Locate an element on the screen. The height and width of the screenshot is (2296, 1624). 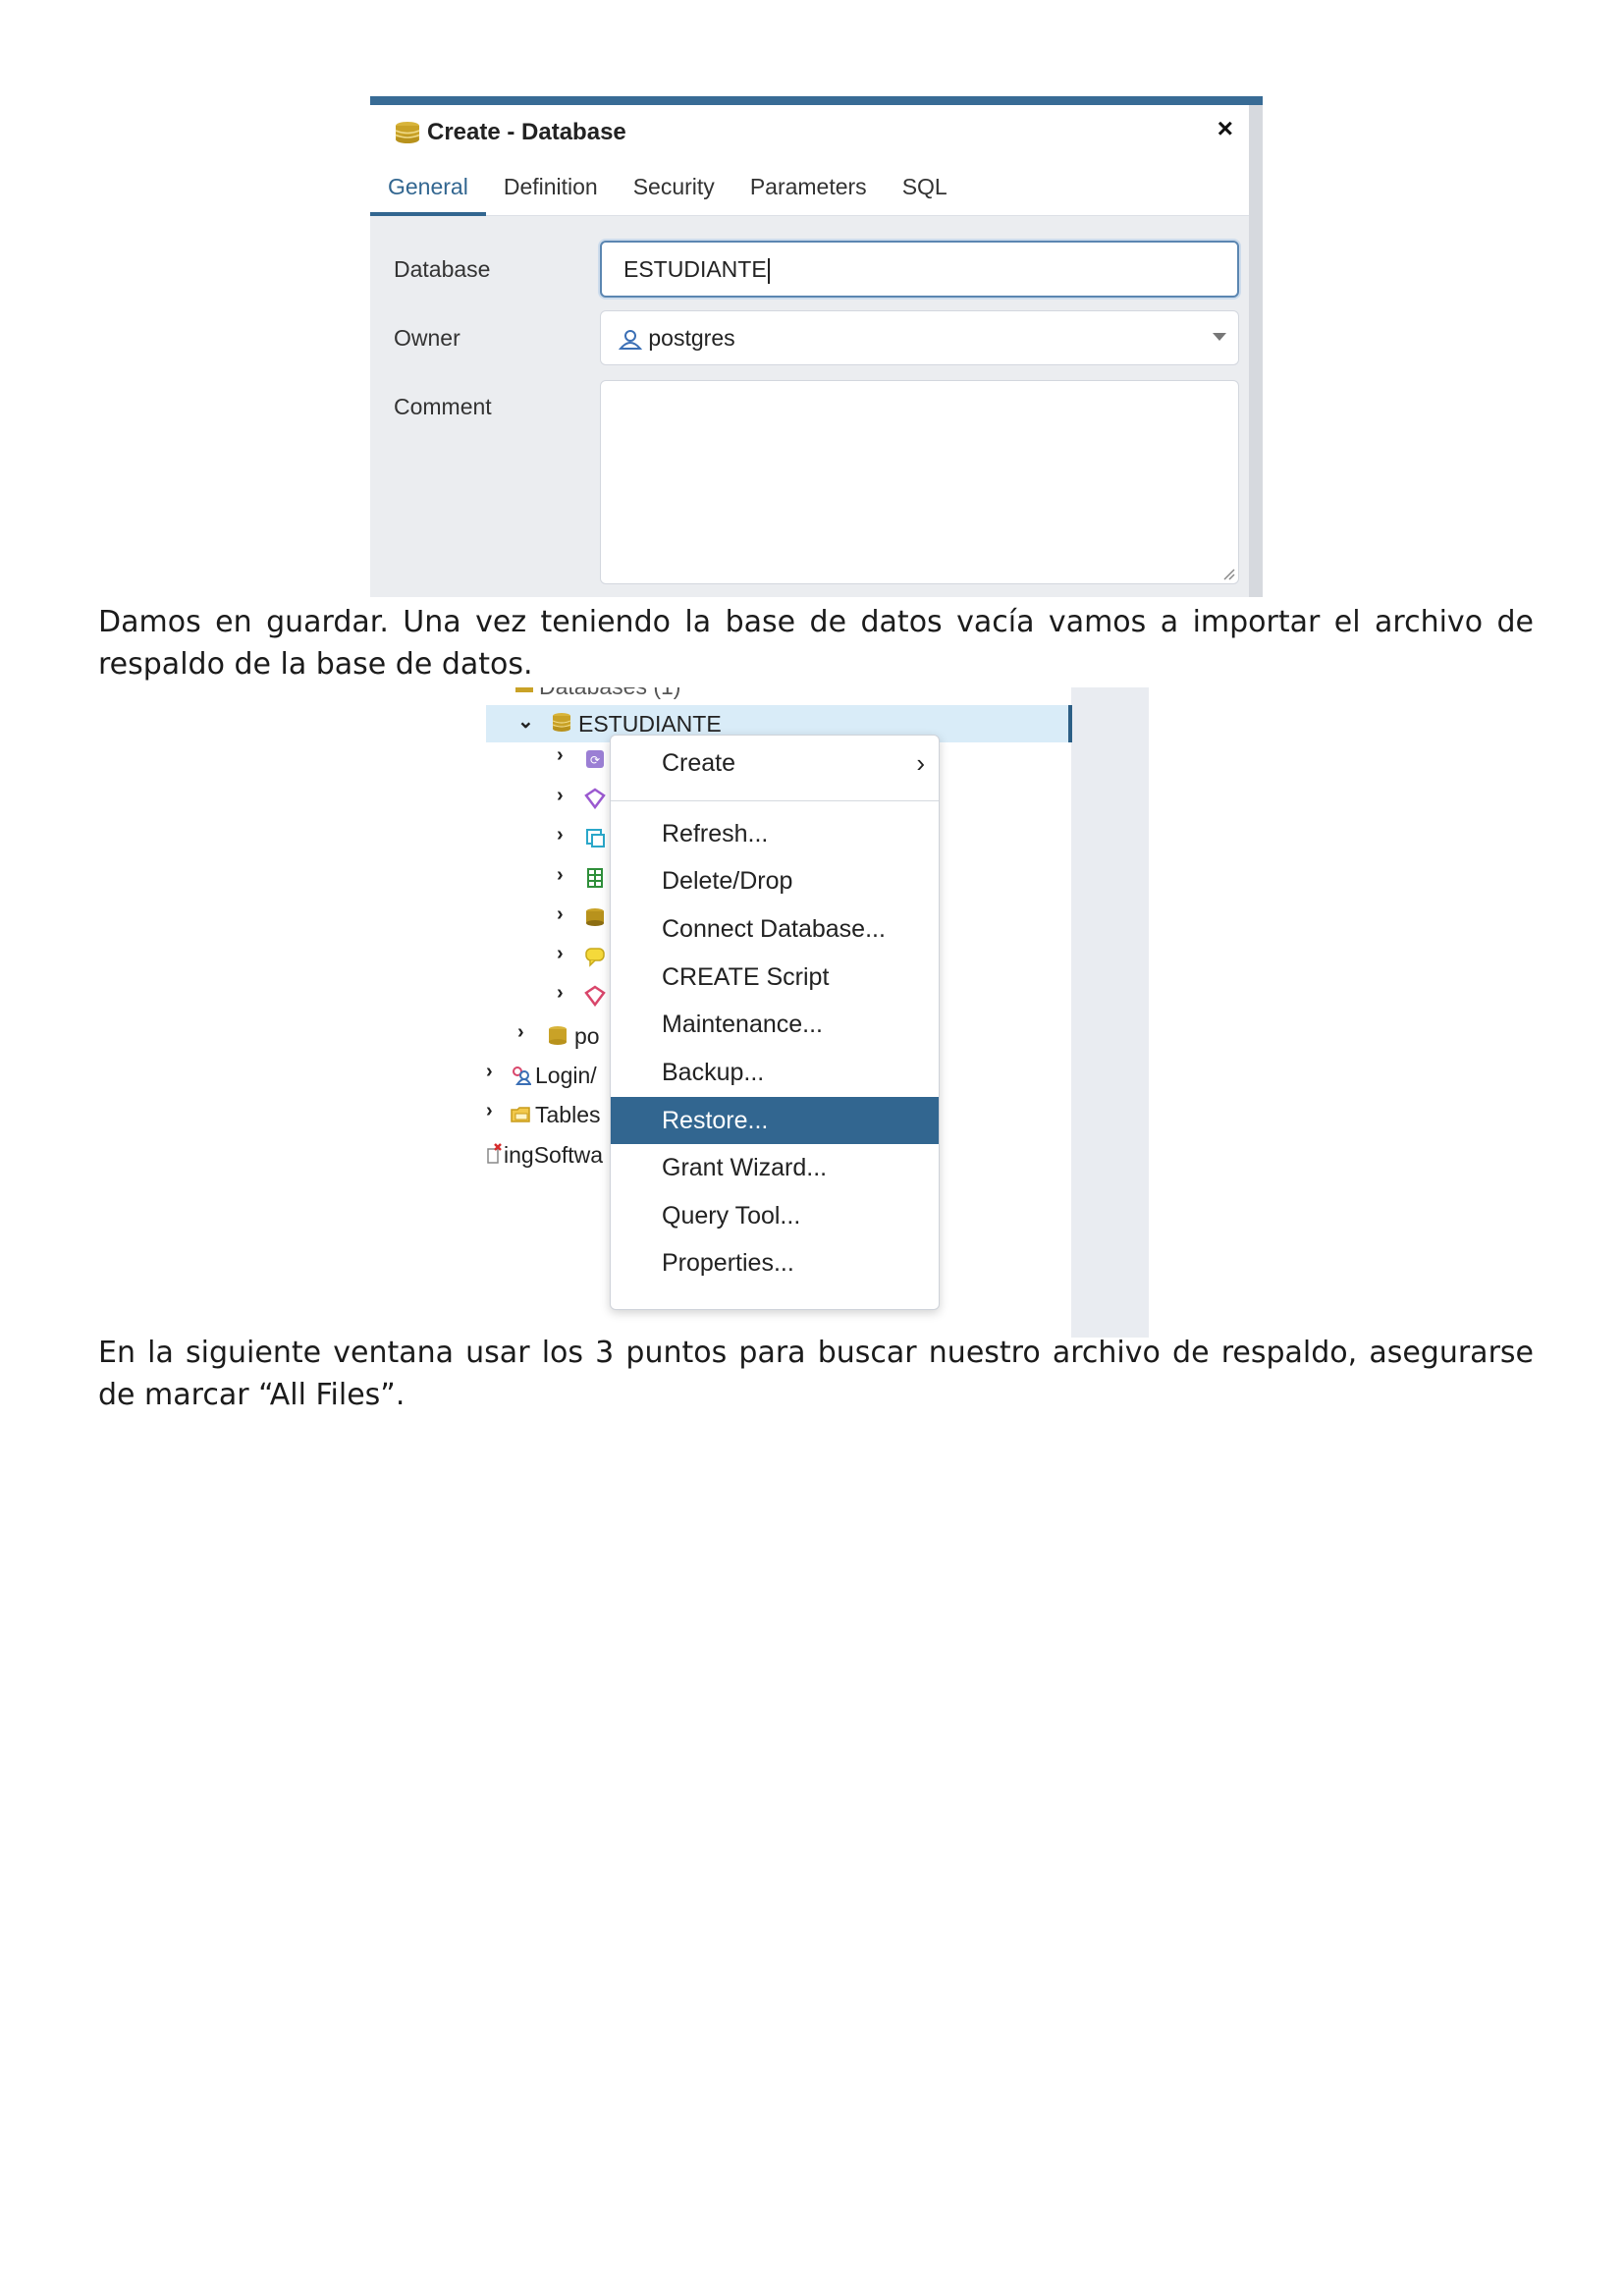
chevron-down-icon: ⌄ is located at coordinates (525, 721).